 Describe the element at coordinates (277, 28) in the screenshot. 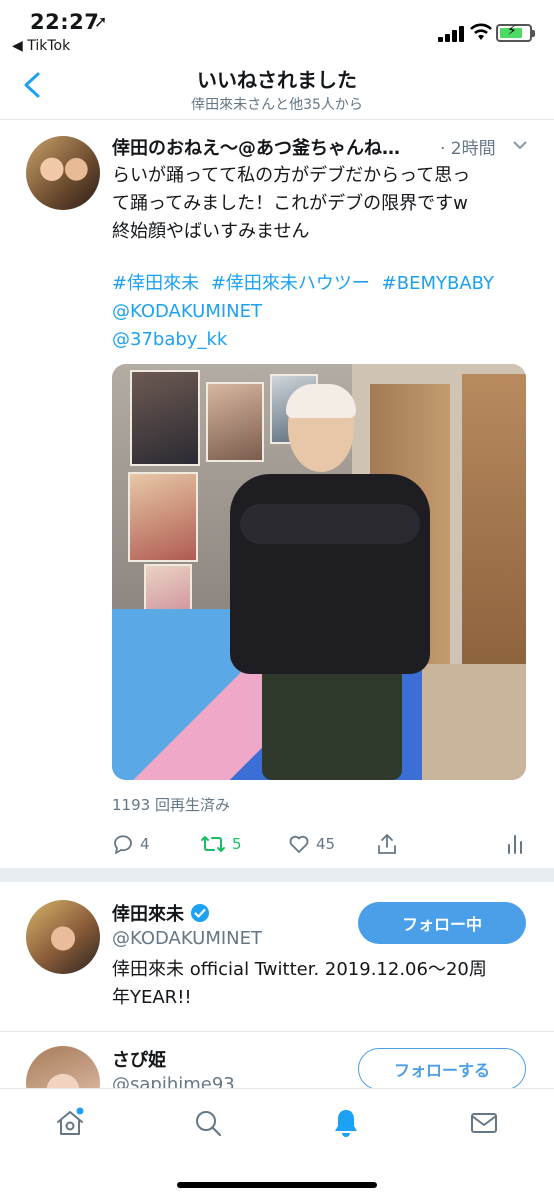

I see `status-bar: 22:27 ➚ ◀ TikTok ⚡` at that location.